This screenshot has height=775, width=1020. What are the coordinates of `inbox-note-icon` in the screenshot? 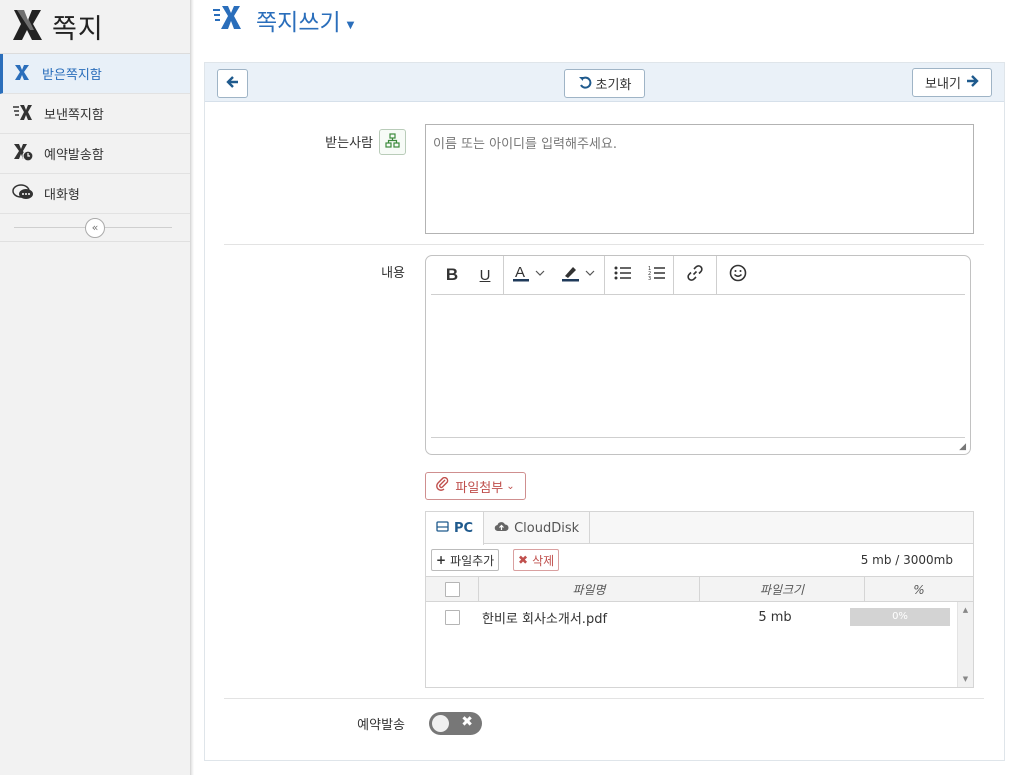 It's located at (22, 74).